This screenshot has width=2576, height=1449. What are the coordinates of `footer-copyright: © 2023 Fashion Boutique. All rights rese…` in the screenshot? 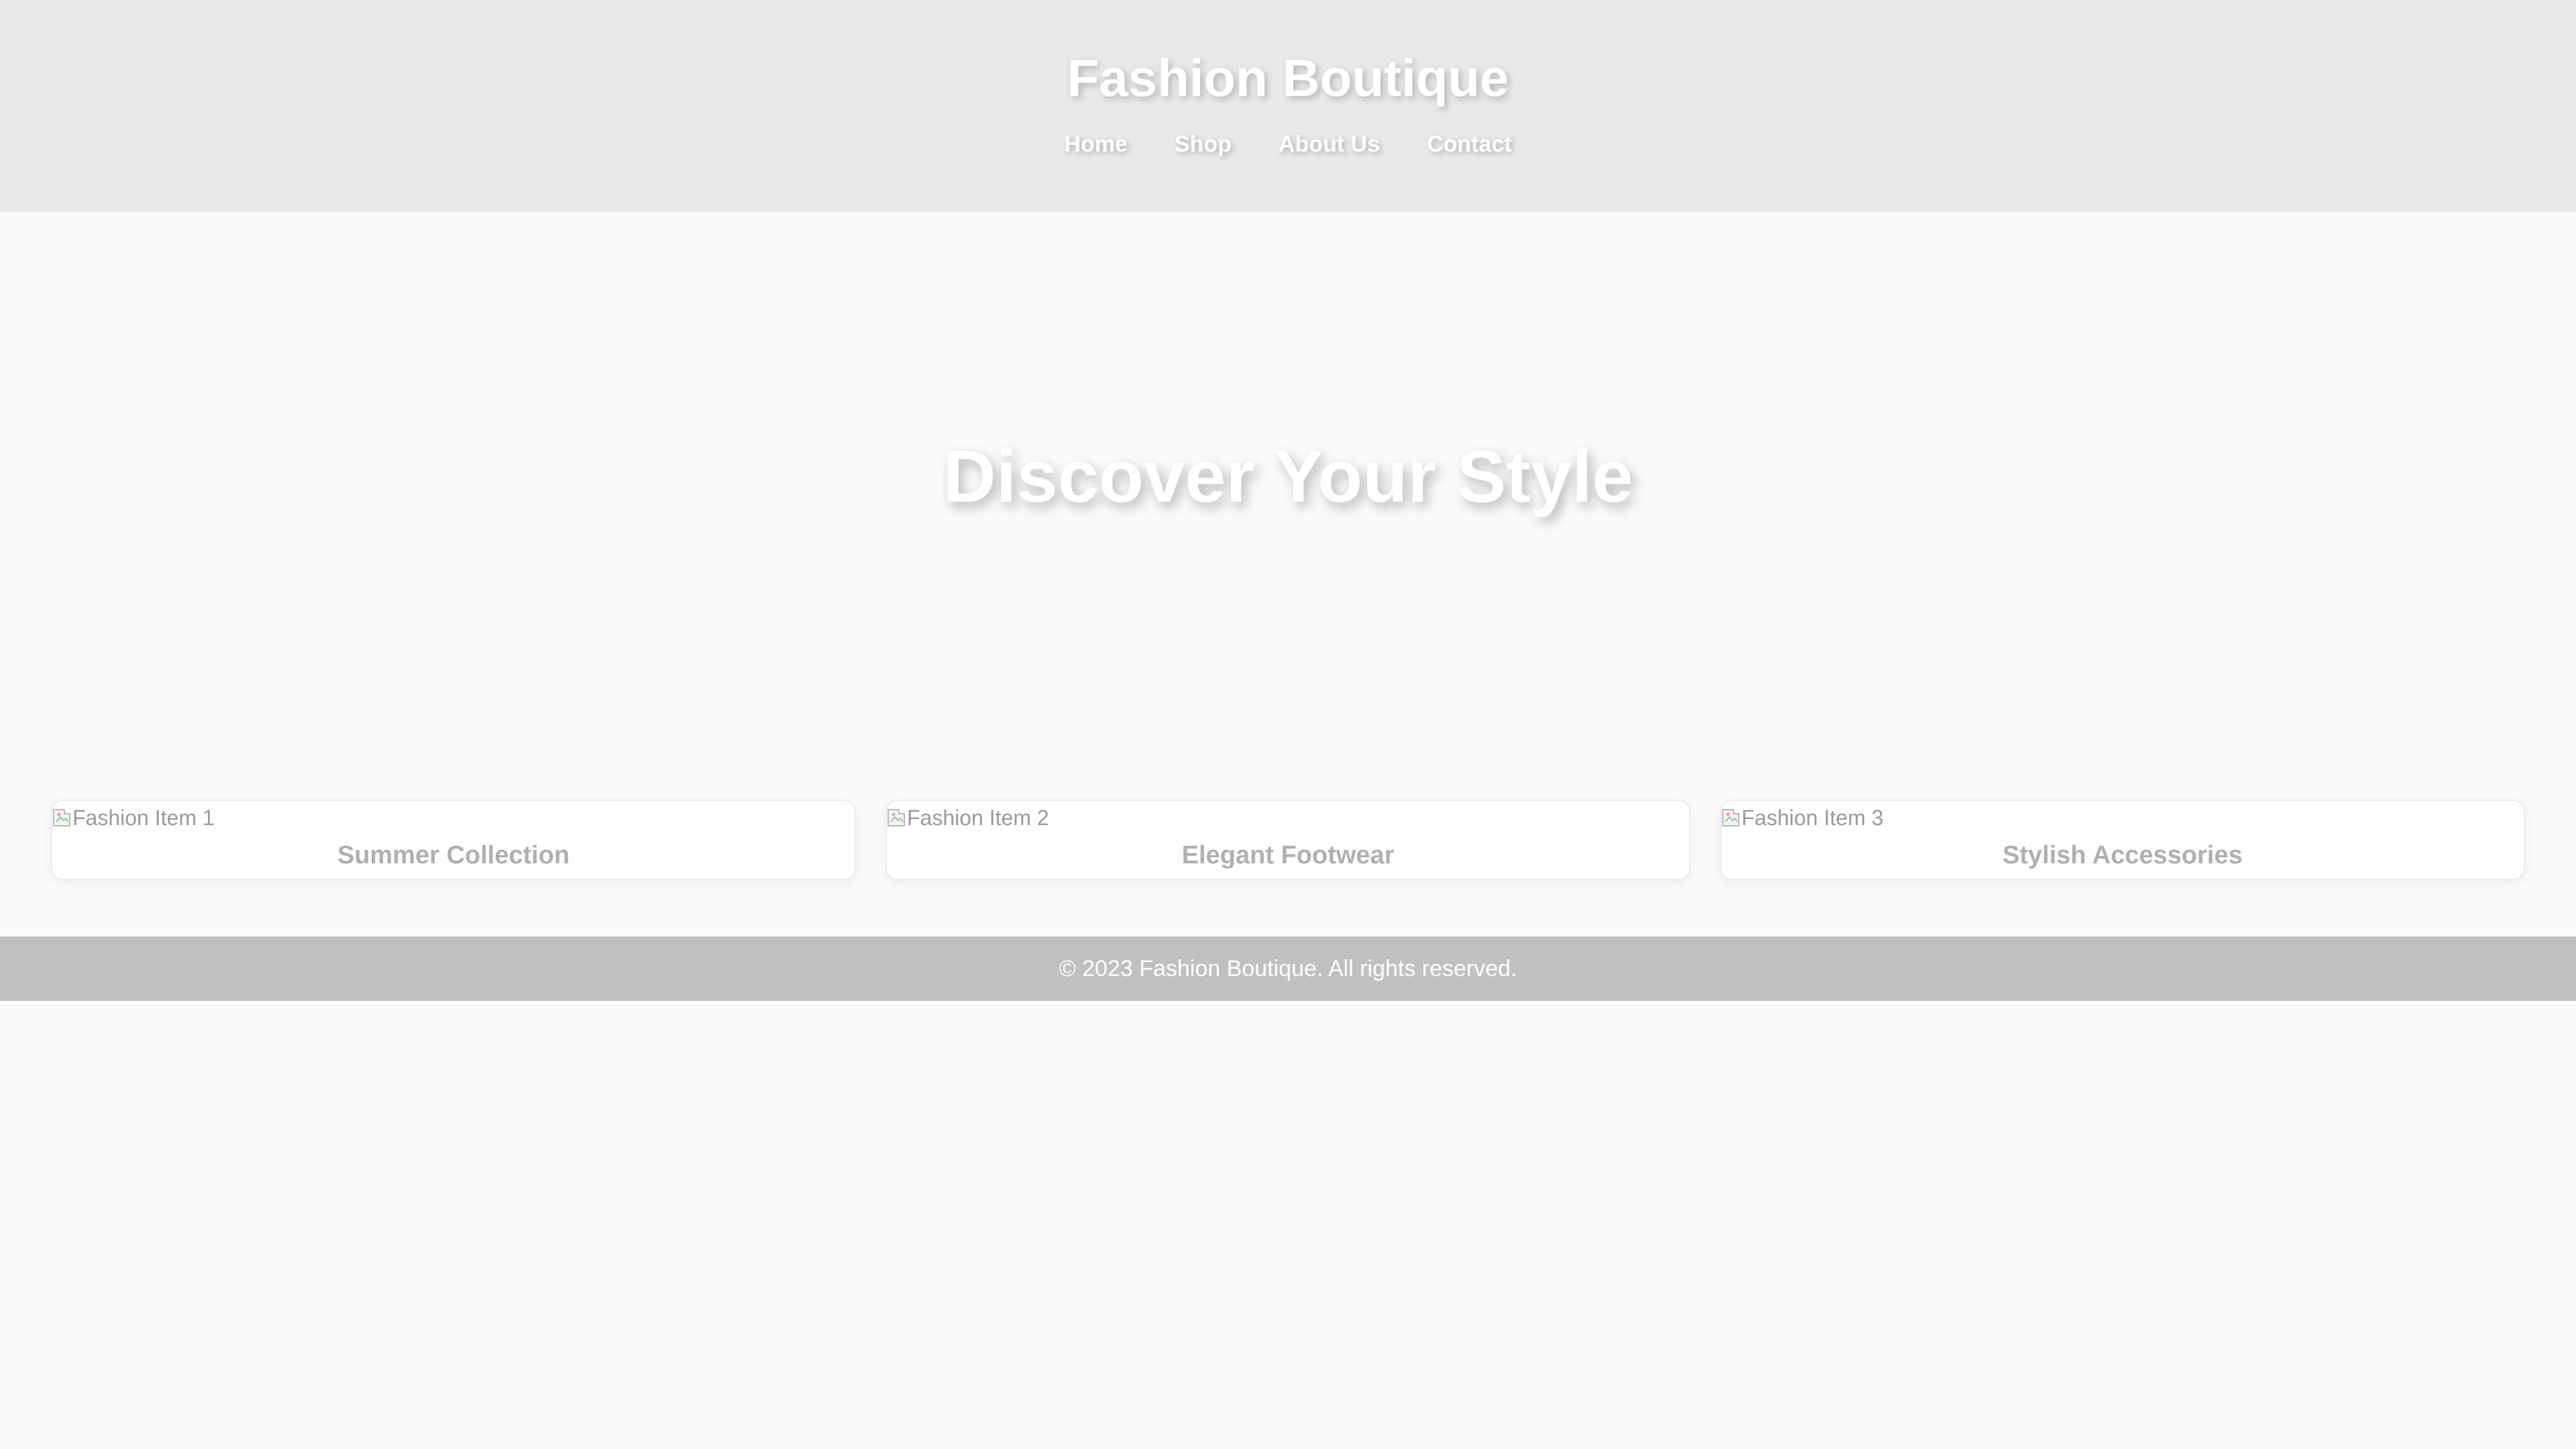 It's located at (1288, 968).